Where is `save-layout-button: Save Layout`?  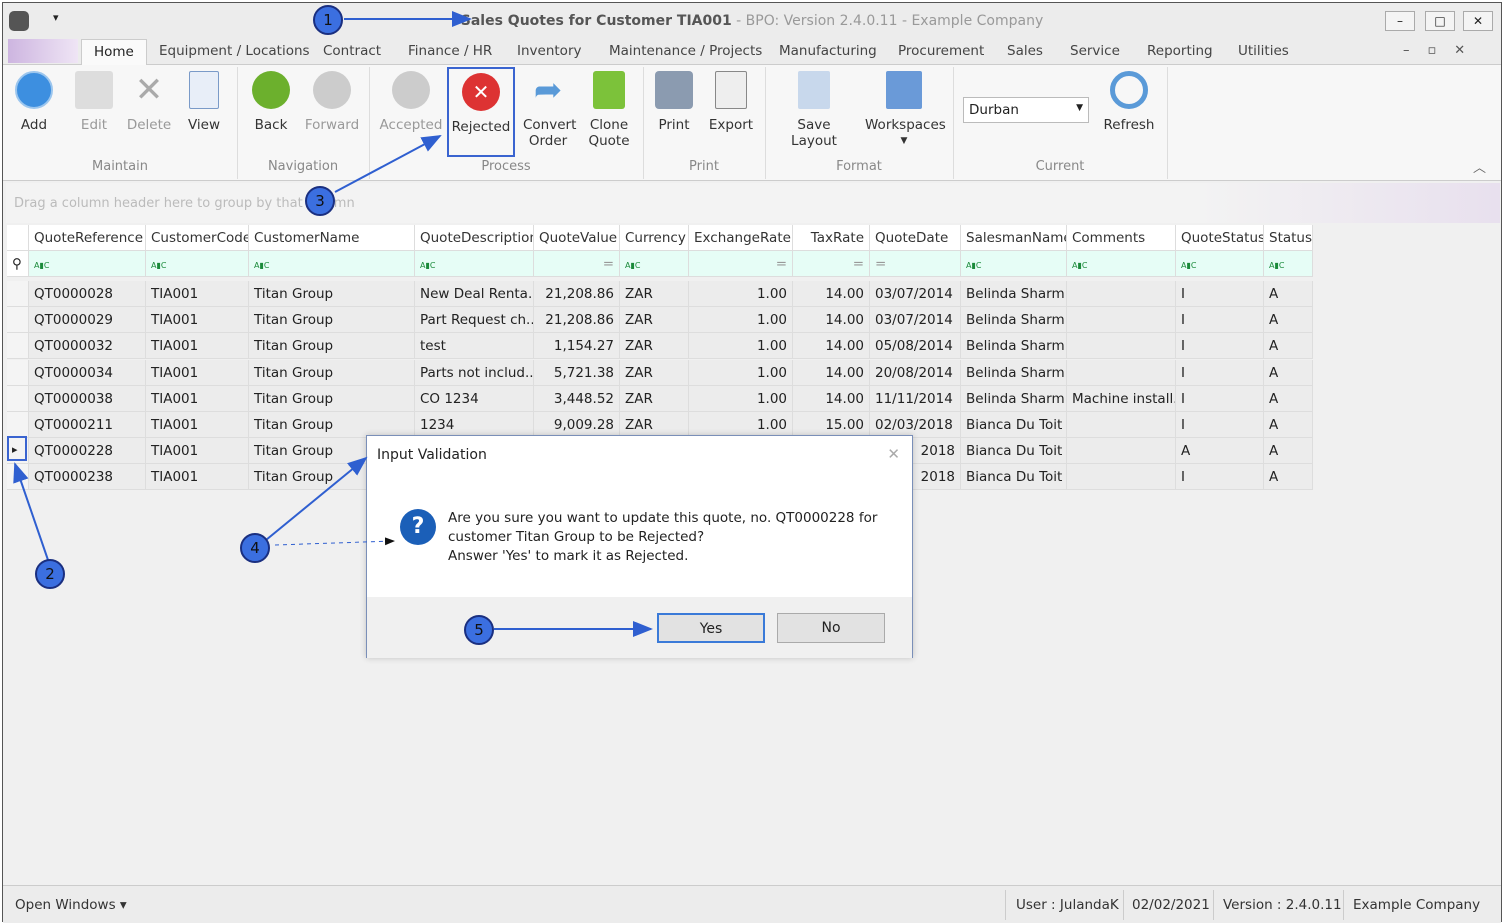
save-layout-button: Save Layout is located at coordinates (814, 110).